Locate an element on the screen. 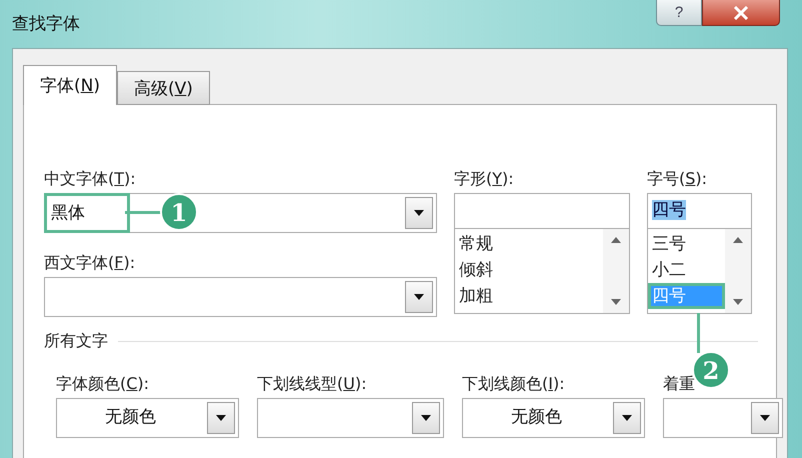 This screenshot has width=802, height=458. list-box: 常规 倾斜 加粗 is located at coordinates (542, 271).